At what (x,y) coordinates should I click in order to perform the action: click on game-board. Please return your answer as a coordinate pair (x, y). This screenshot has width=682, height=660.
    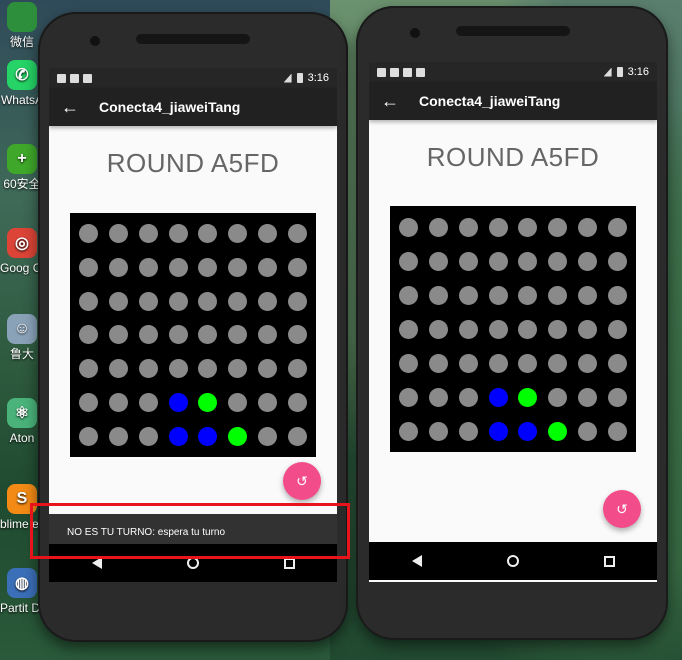
    Looking at the image, I should click on (513, 329).